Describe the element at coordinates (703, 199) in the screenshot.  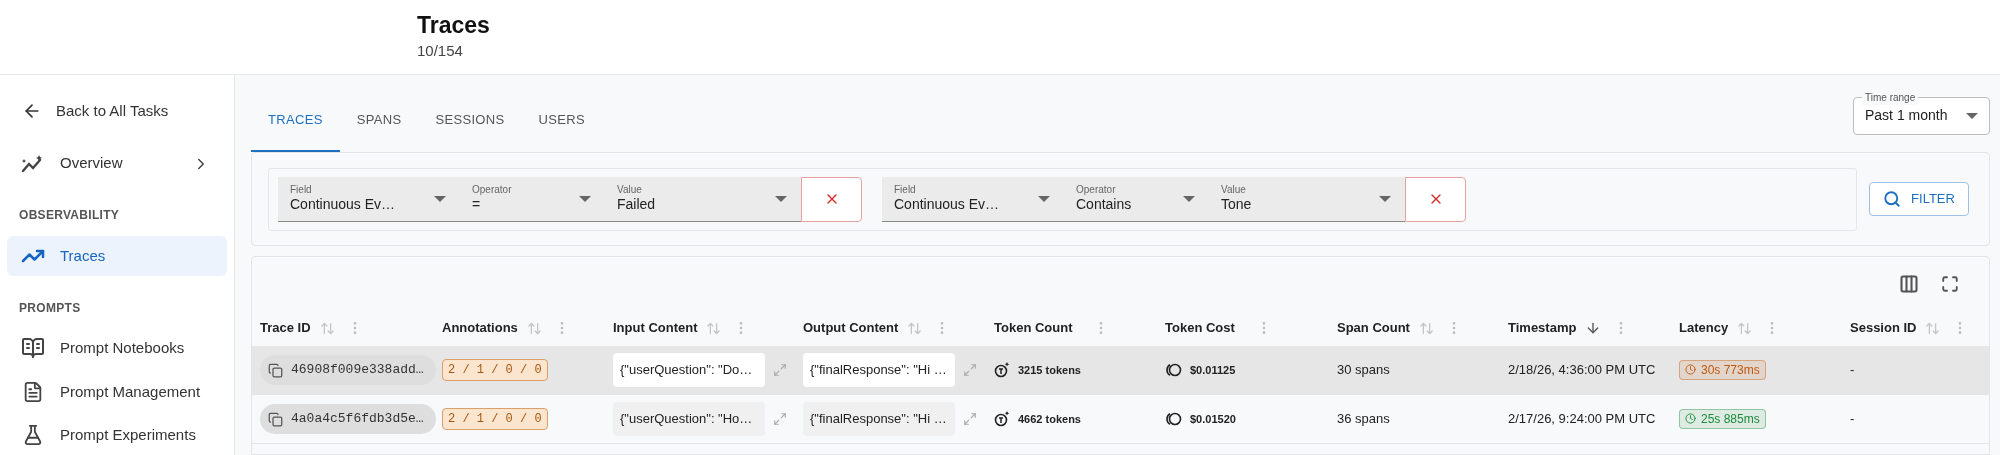
I see `select-field: Value Failed` at that location.